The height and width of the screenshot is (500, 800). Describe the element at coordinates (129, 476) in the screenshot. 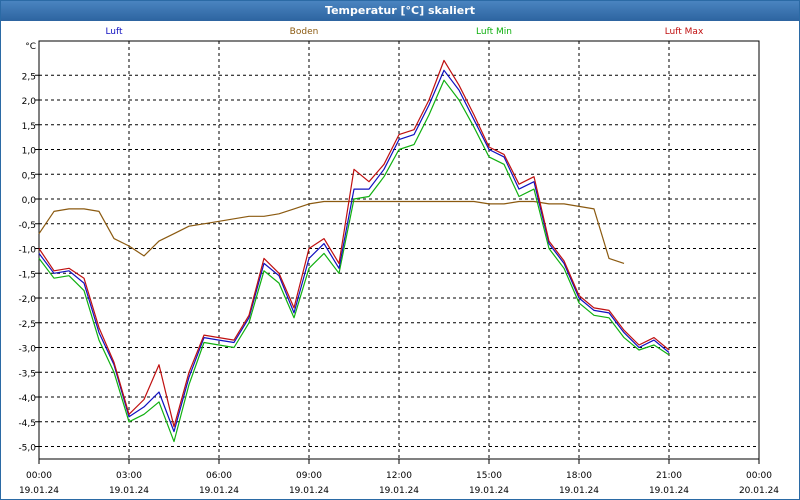

I see `x-tick-label-time: 03:00` at that location.